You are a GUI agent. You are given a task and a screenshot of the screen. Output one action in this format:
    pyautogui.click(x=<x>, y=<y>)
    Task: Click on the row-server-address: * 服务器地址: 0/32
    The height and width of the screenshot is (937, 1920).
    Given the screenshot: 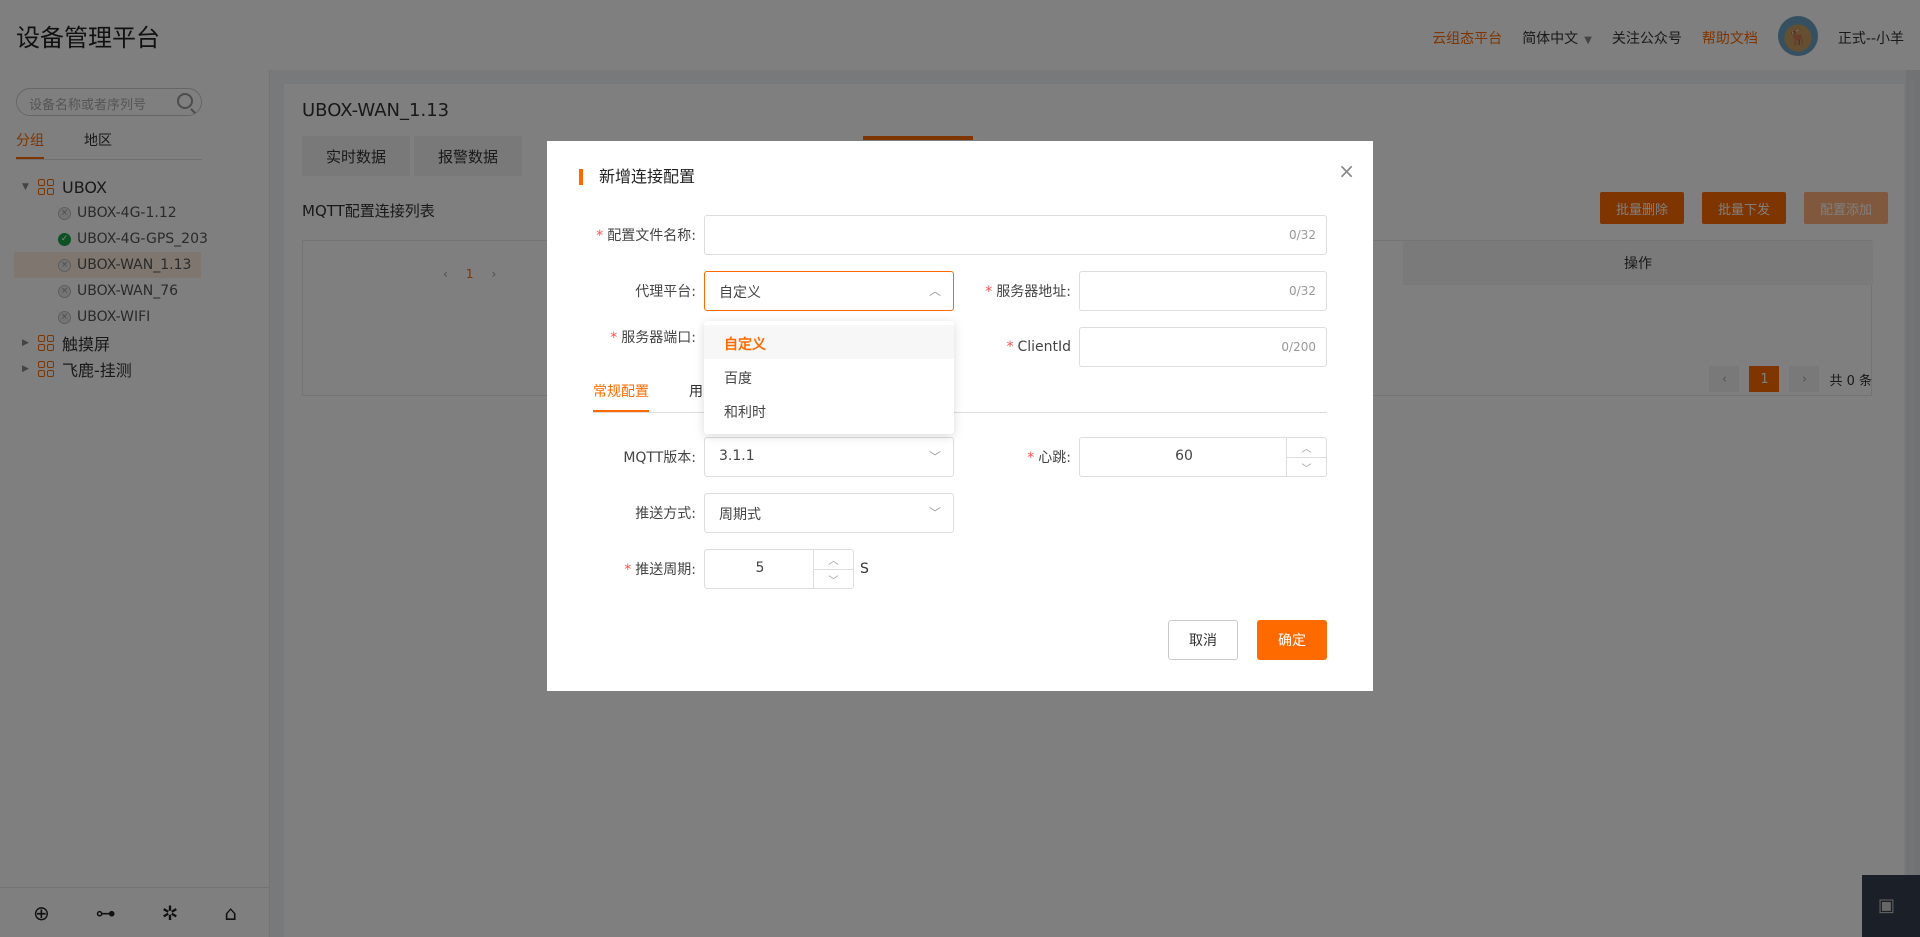 What is the action you would take?
    pyautogui.click(x=1143, y=291)
    